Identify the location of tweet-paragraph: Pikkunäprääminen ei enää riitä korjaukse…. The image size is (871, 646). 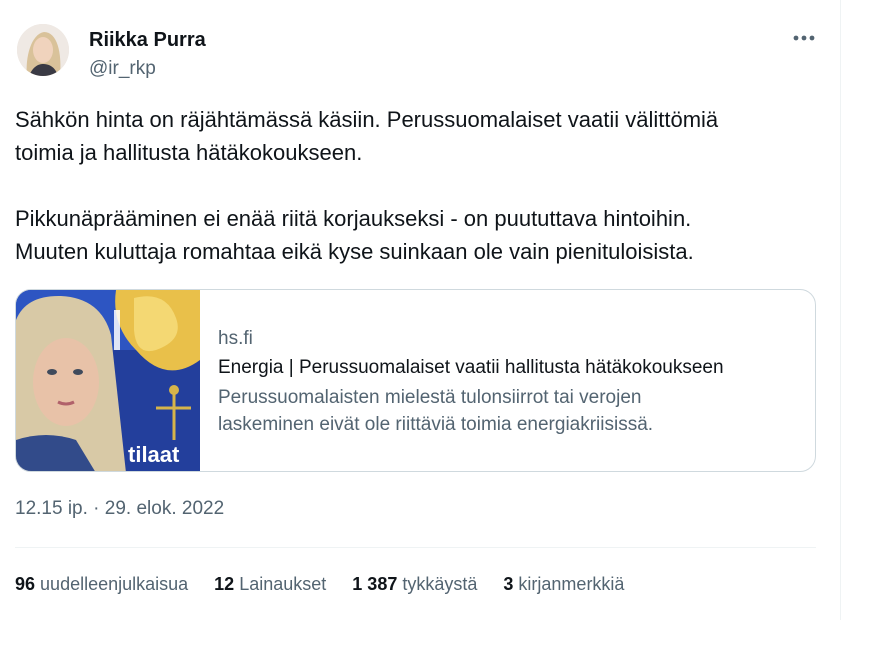
(354, 235).